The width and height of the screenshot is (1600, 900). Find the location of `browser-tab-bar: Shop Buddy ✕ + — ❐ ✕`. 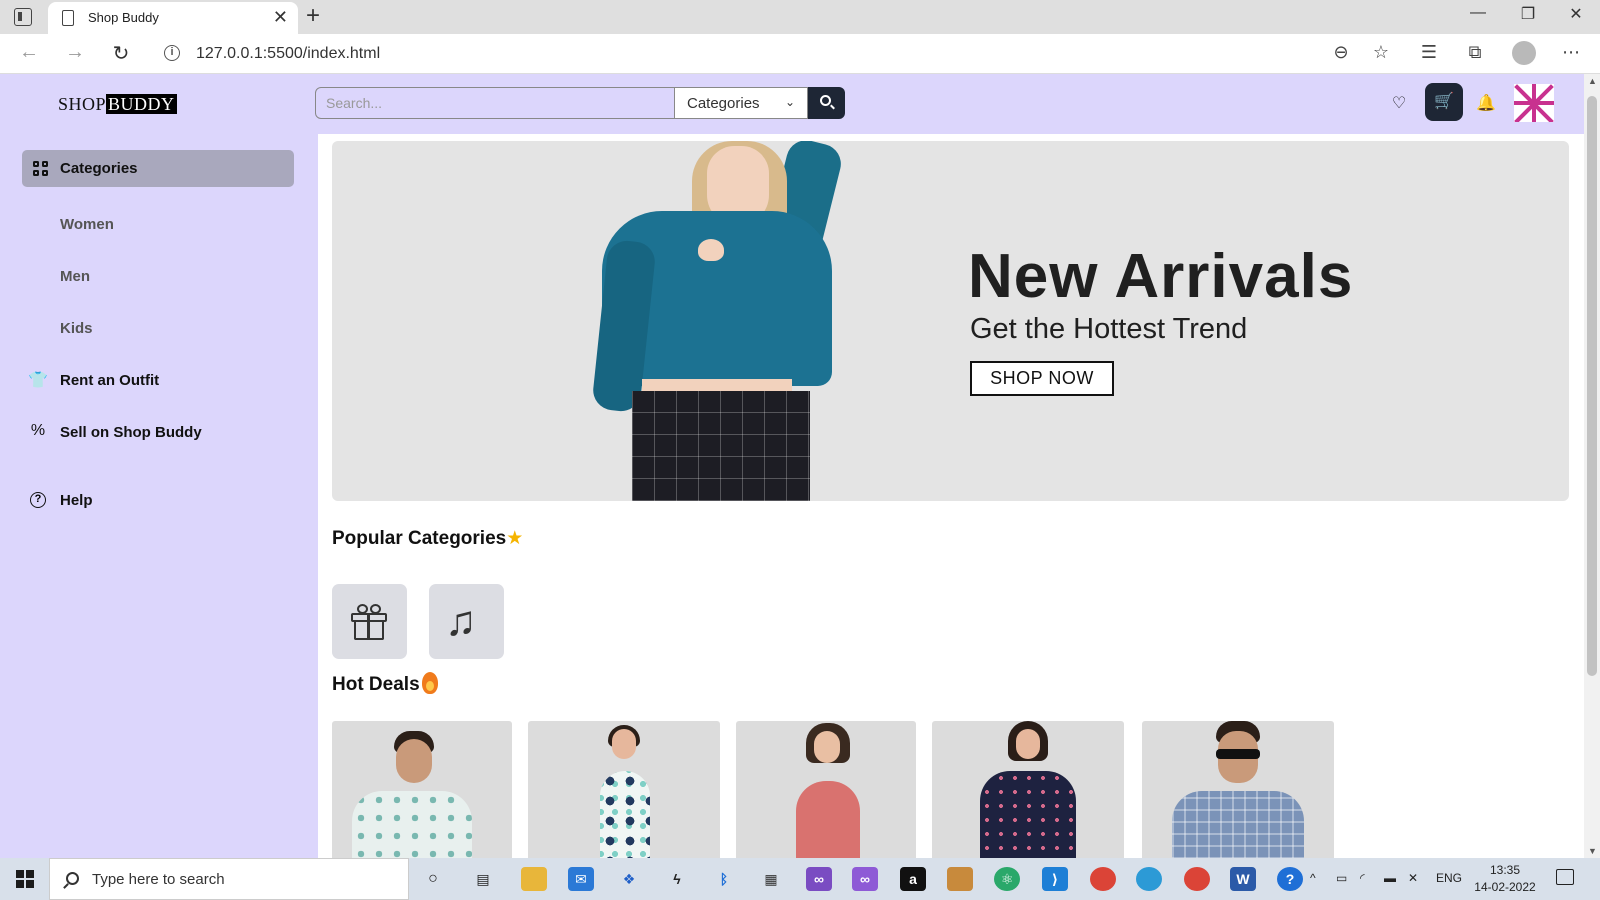

browser-tab-bar: Shop Buddy ✕ + — ❐ ✕ is located at coordinates (800, 17).